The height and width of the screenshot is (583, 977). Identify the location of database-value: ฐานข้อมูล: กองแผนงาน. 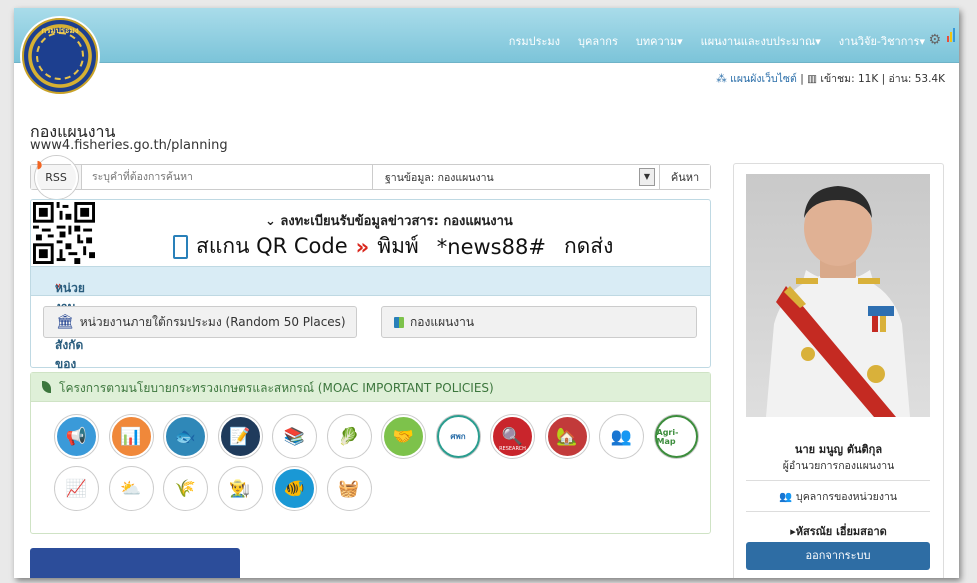
(439, 177).